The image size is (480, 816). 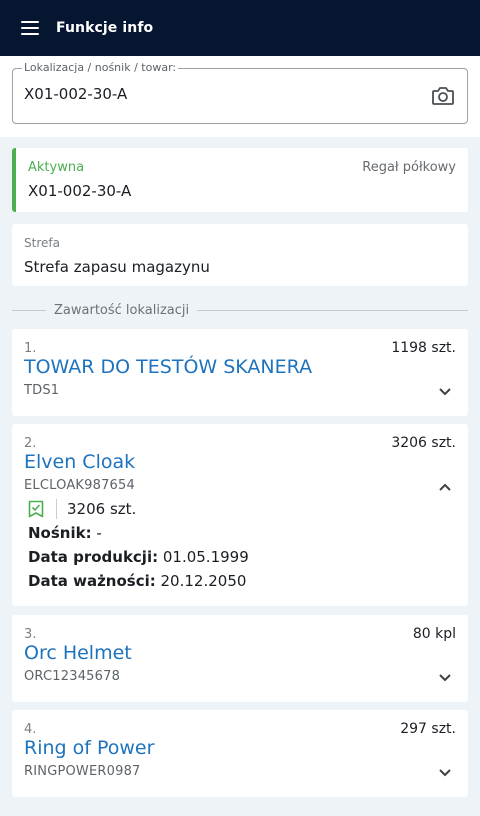 What do you see at coordinates (240, 180) in the screenshot?
I see `location-card: Aktywna Regał półkowy X01-002-30-A` at bounding box center [240, 180].